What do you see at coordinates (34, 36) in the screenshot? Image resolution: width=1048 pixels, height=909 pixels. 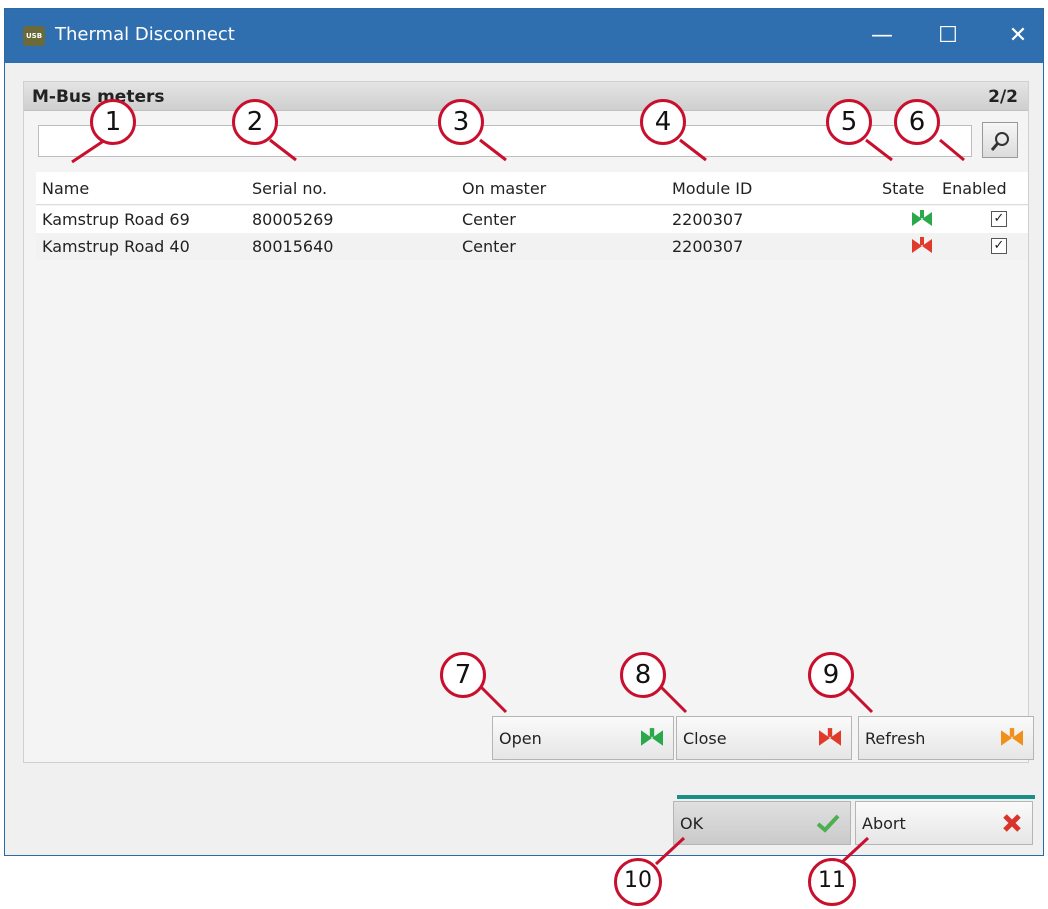 I see `app-icon: USB` at bounding box center [34, 36].